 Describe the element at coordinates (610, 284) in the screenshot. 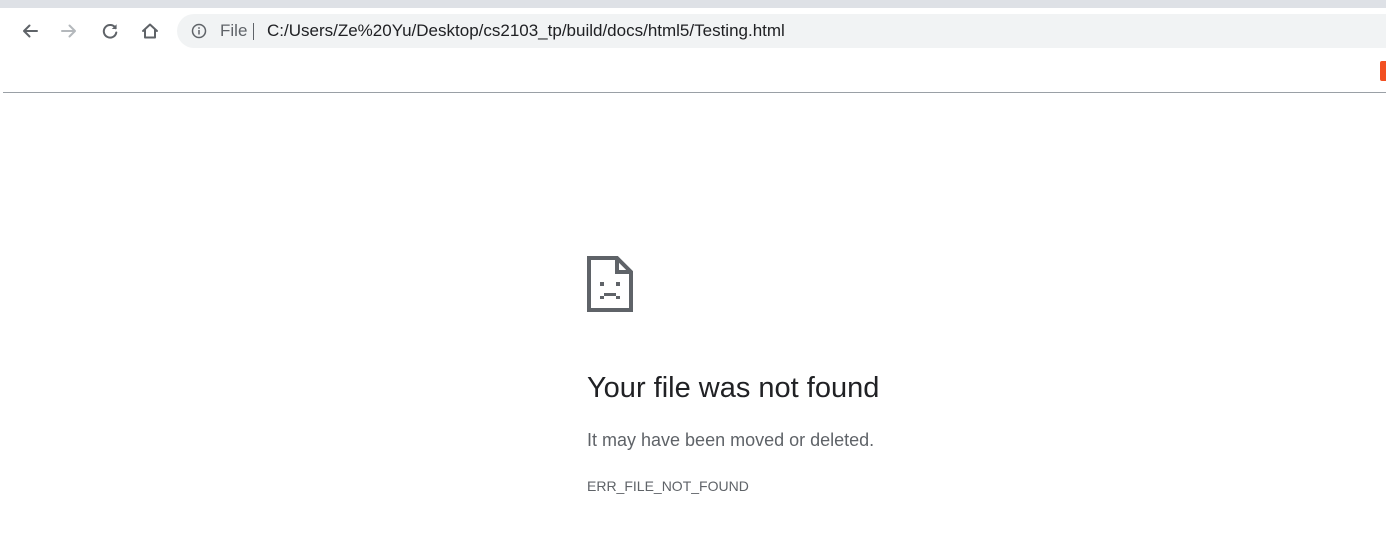

I see `sad-file-icon` at that location.